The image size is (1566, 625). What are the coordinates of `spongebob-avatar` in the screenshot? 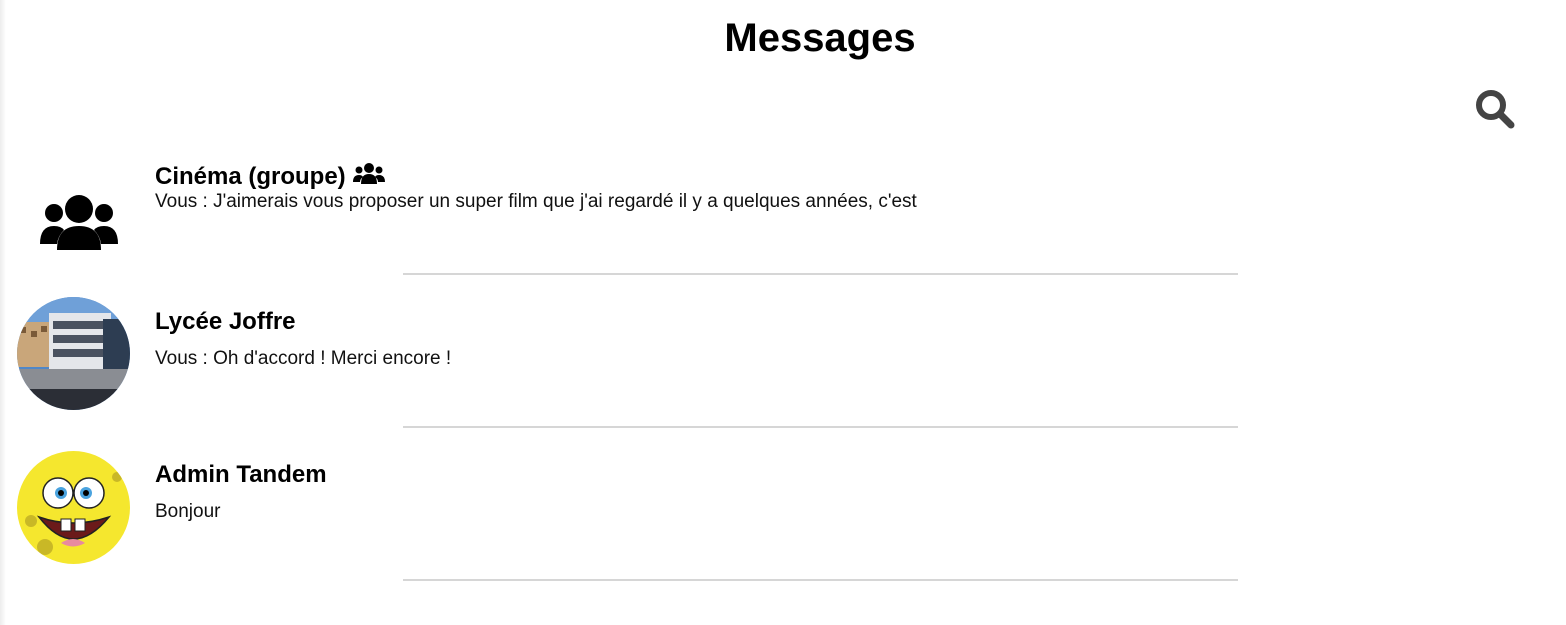 It's located at (73, 507).